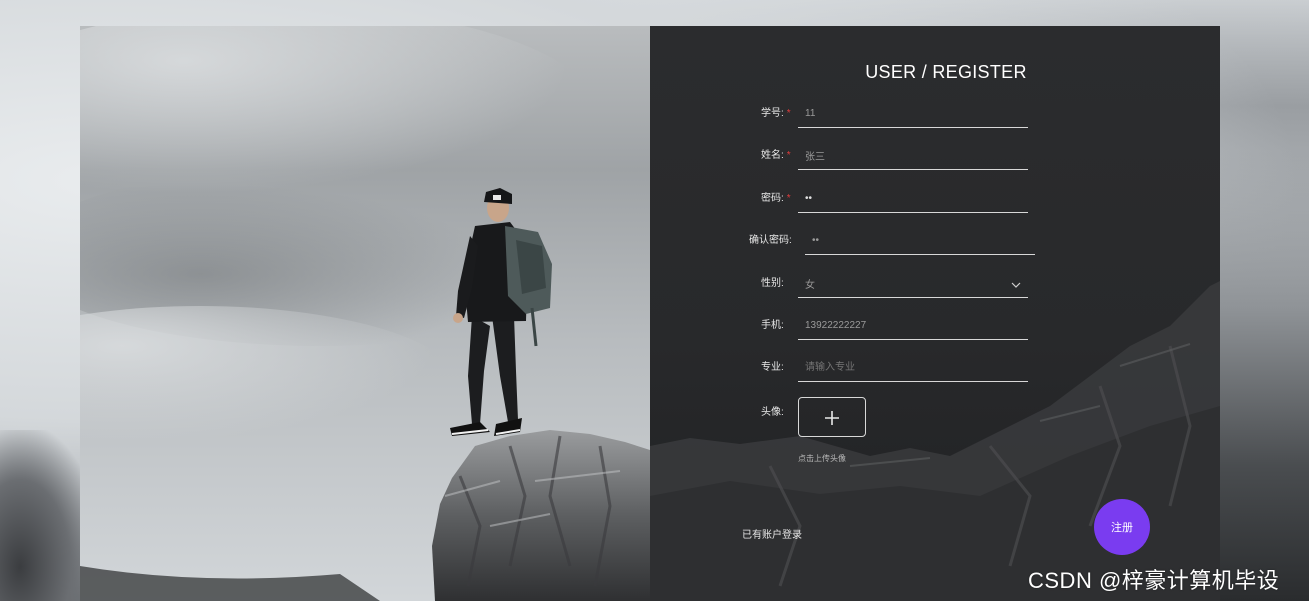 Image resolution: width=1309 pixels, height=601 pixels. I want to click on confirm-password-label: 确认密码:, so click(770, 240).